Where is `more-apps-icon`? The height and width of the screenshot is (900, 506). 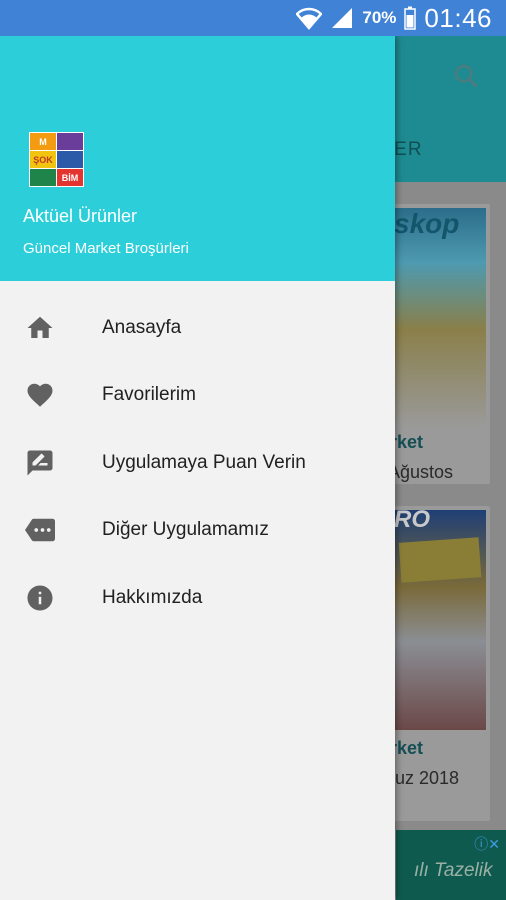
more-apps-icon is located at coordinates (40, 530).